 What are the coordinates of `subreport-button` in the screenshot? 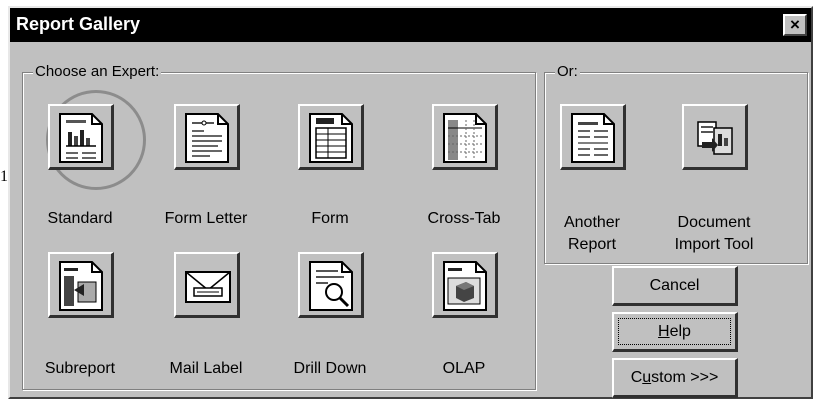 It's located at (81, 285).